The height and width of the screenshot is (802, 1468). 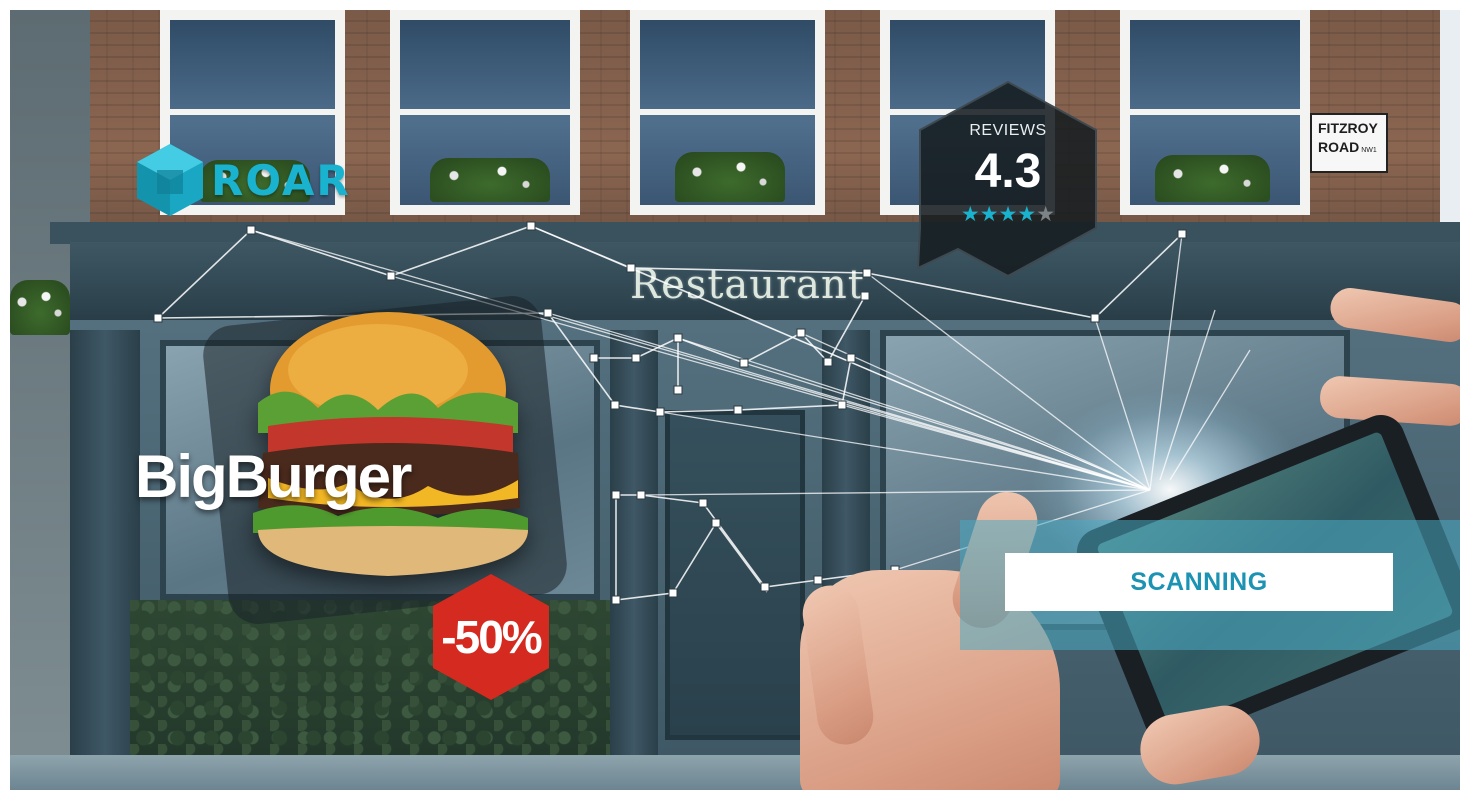 What do you see at coordinates (1008, 130) in the screenshot?
I see `reviews-label: REVIEWS` at bounding box center [1008, 130].